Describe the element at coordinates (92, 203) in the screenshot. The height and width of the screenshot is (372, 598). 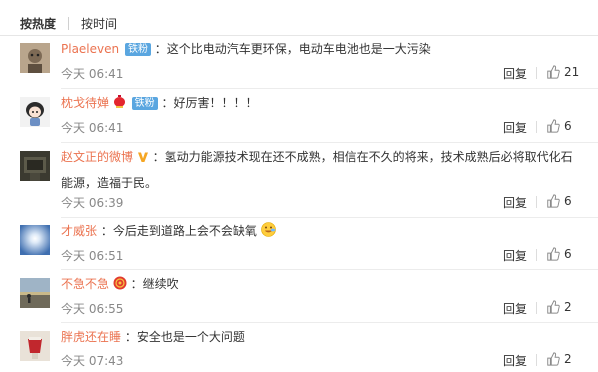
I see `comment-time: 今天 06:39` at that location.